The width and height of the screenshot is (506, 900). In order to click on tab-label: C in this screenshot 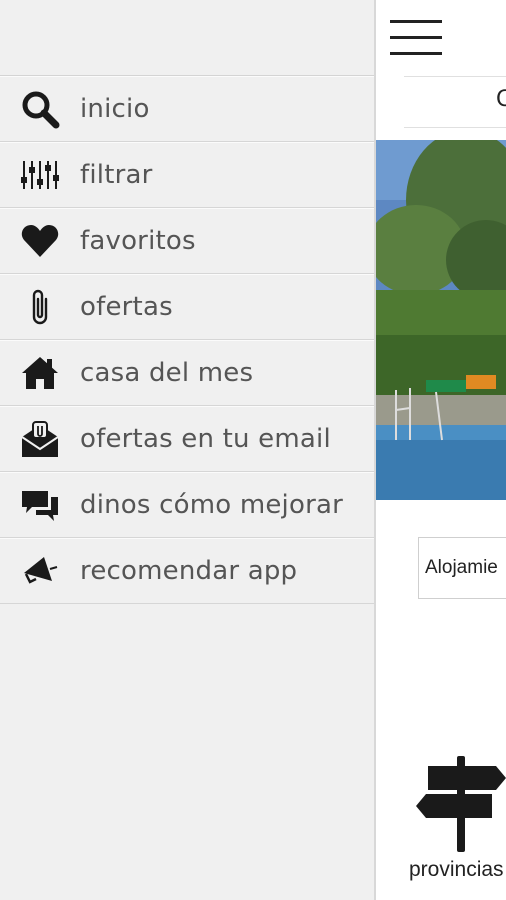, I will do `click(501, 99)`.